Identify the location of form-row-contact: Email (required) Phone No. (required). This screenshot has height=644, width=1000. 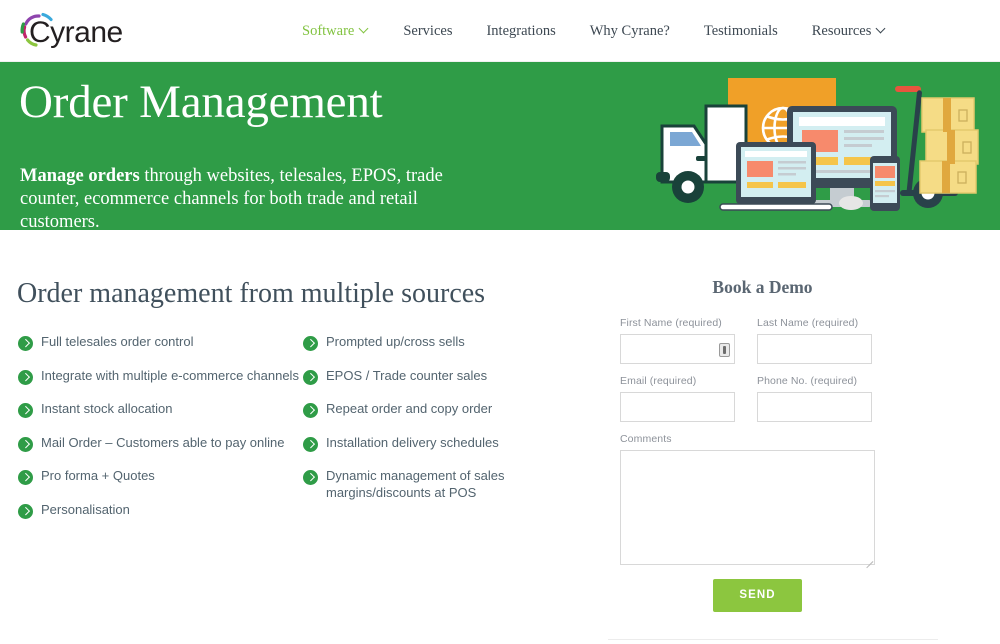
(757, 404).